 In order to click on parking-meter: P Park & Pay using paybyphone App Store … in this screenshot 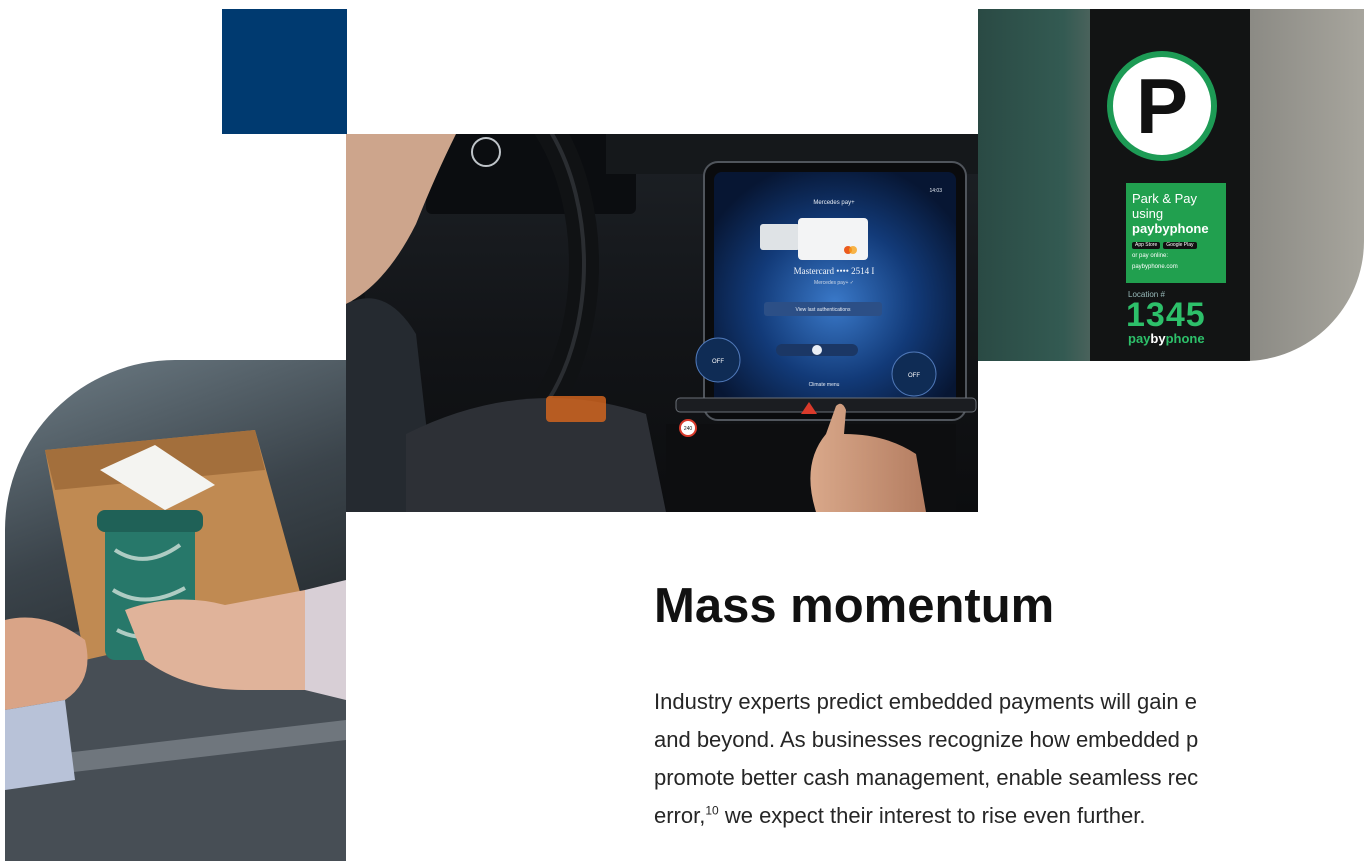, I will do `click(1170, 185)`.